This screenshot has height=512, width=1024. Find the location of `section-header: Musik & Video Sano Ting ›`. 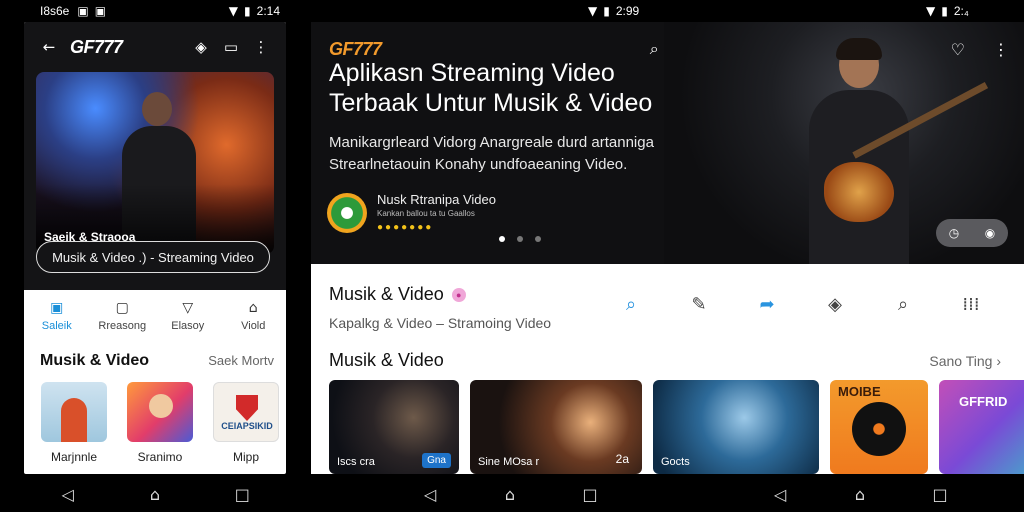

section-header: Musik & Video Sano Ting › is located at coordinates (665, 360).